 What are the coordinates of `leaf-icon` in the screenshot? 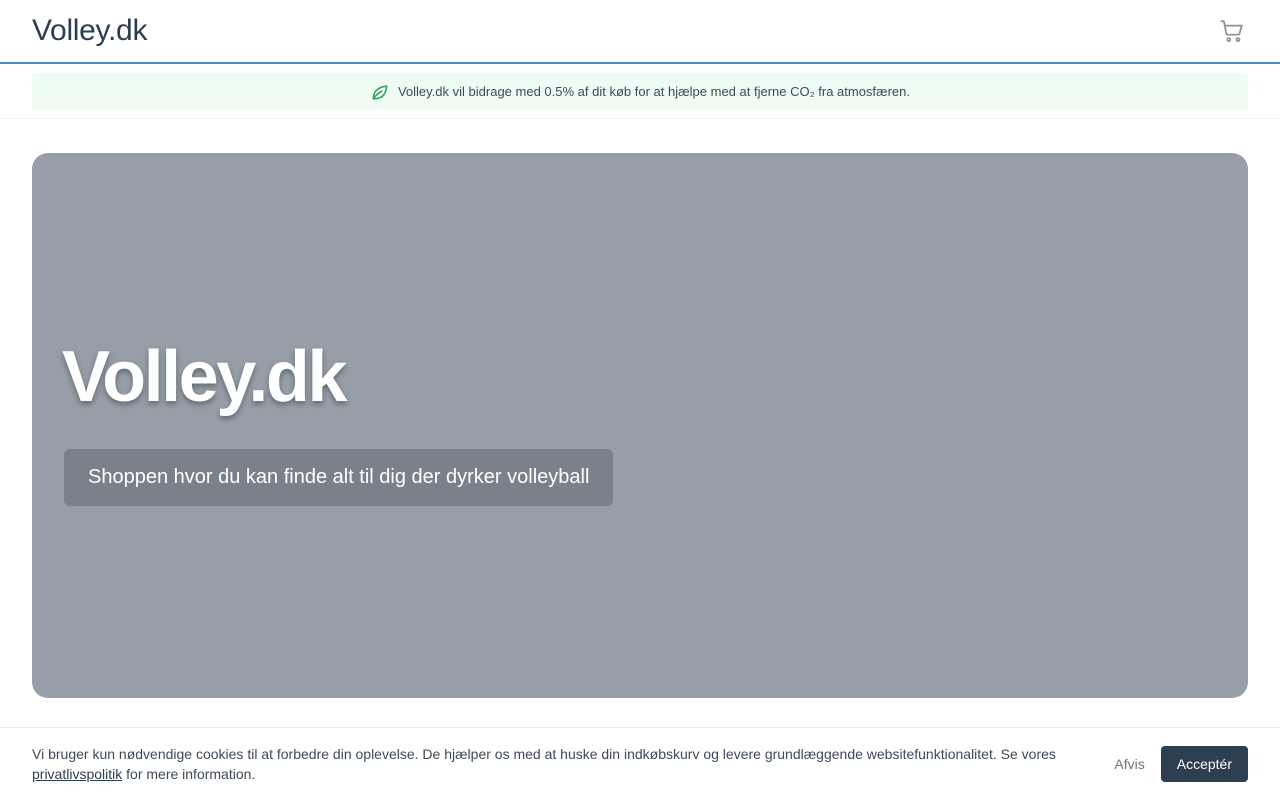 It's located at (380, 91).